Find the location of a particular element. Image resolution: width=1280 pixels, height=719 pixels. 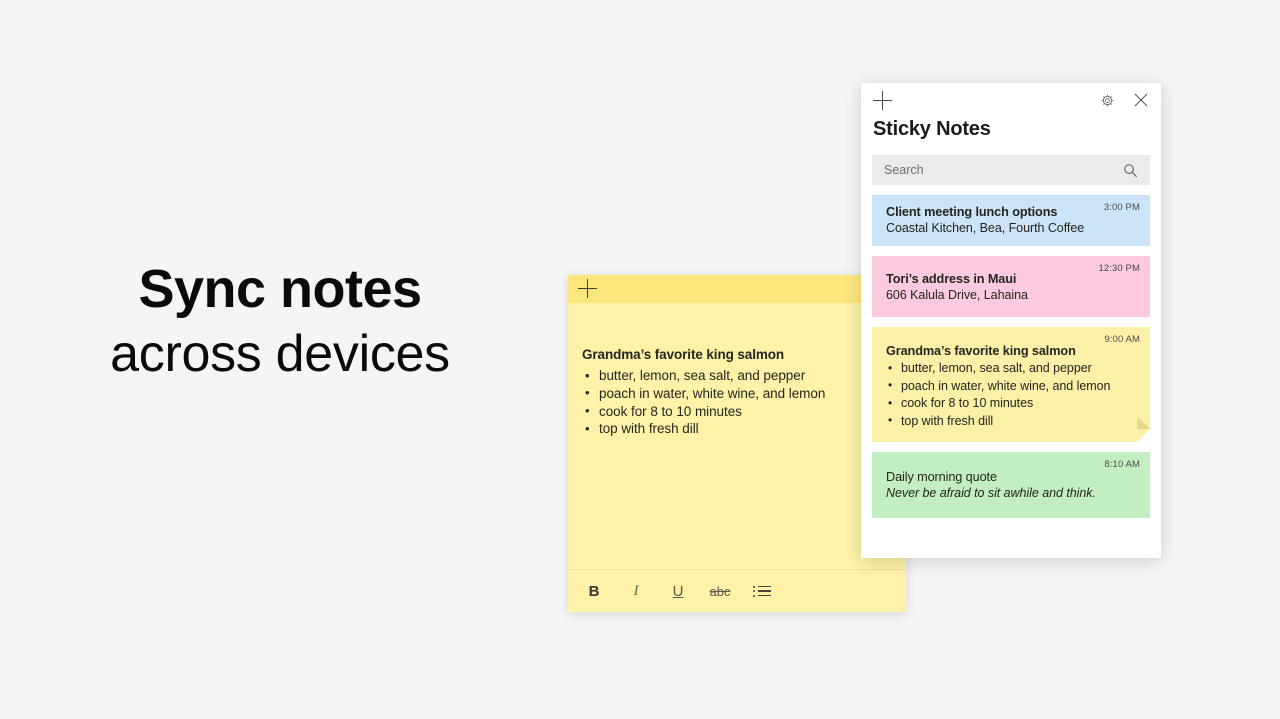

note-card-title: Grandma’s favorite king salmon is located at coordinates (981, 351).